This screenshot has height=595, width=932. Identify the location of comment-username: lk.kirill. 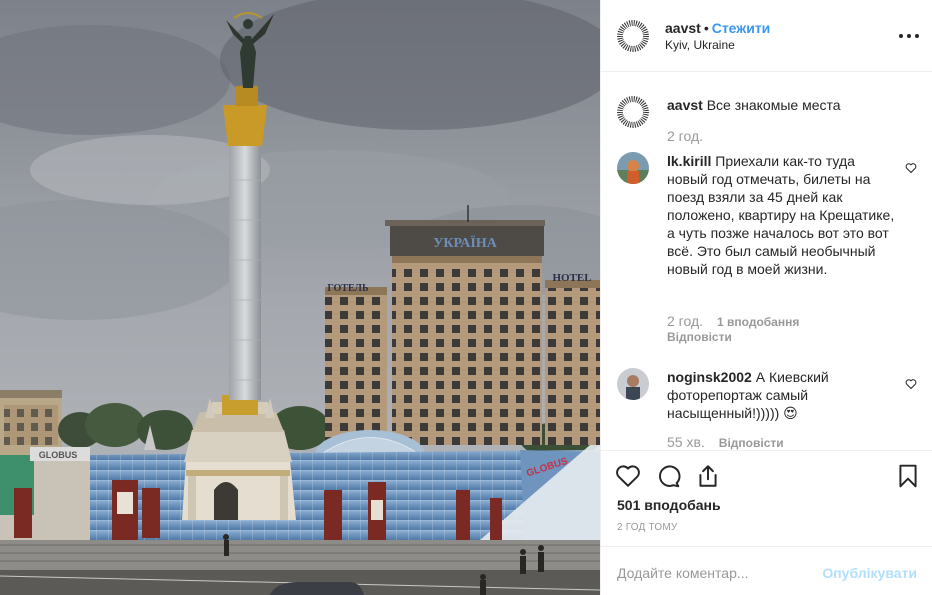
(689, 161).